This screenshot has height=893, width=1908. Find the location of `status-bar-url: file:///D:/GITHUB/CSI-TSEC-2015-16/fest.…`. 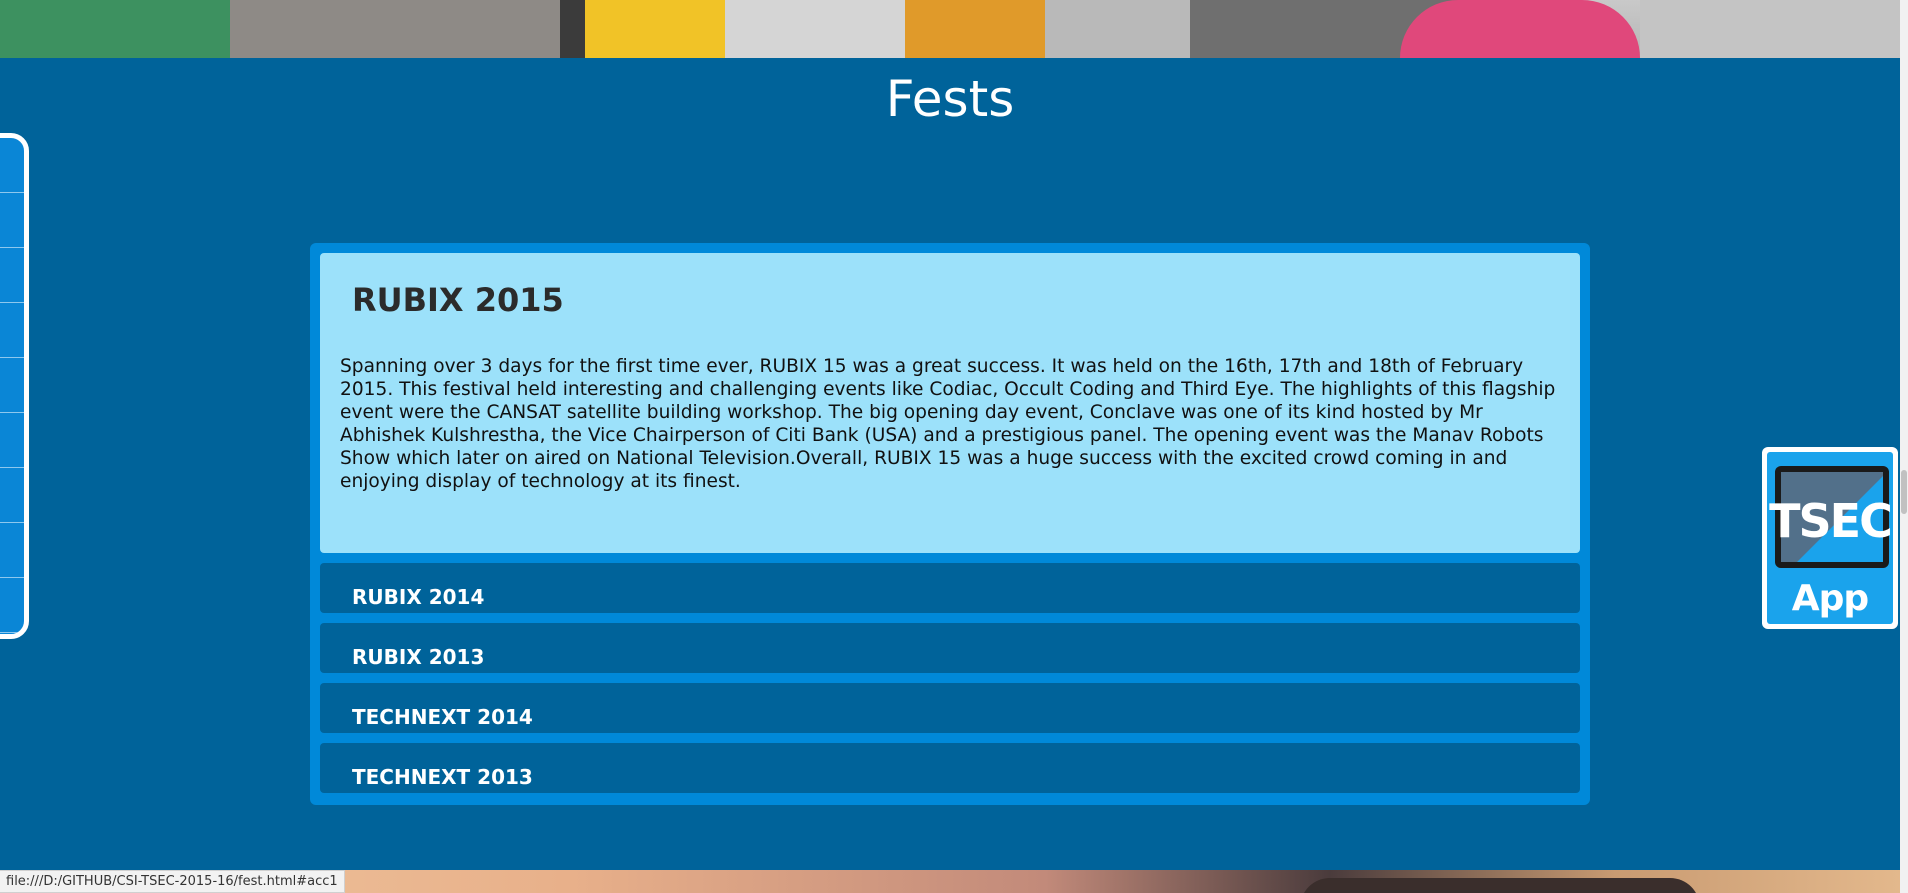

status-bar-url: file:///D:/GITHUB/CSI-TSEC-2015-16/fest.… is located at coordinates (172, 881).